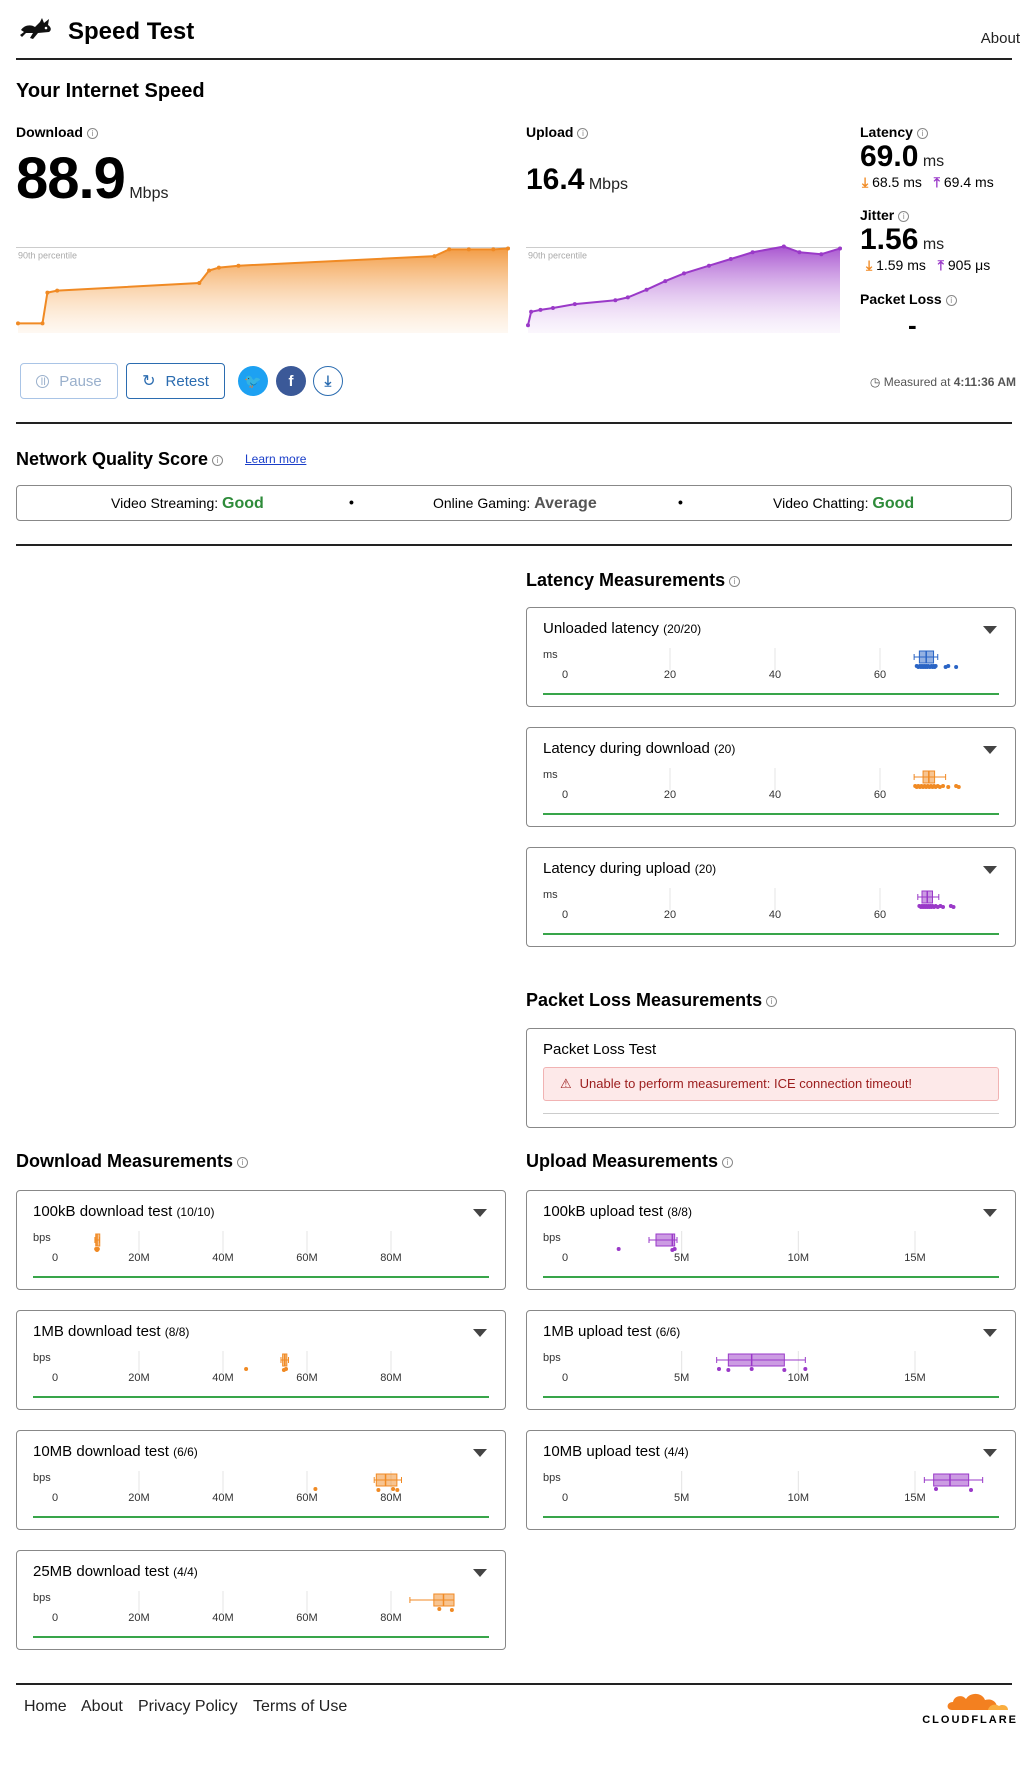  I want to click on measurement-card: Latency during download (20) ms 0 20 40 60, so click(771, 777).